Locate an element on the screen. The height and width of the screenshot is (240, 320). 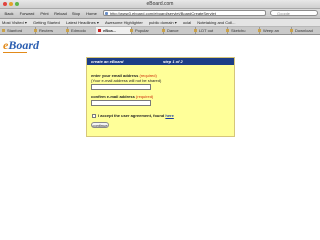
window-titlebar: eBoard.com is located at coordinates (160, 4).